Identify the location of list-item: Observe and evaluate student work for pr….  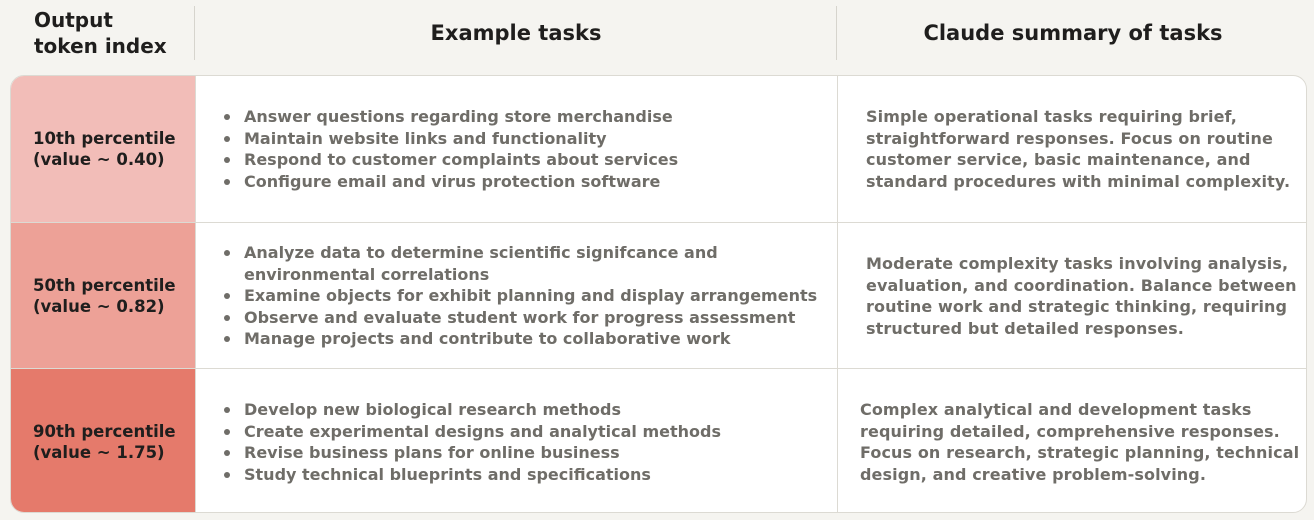
(530, 318).